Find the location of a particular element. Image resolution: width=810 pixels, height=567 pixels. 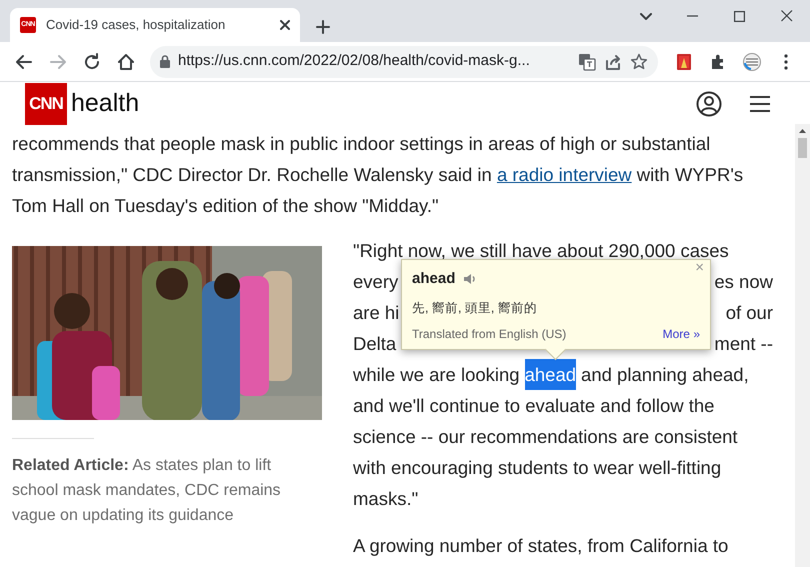

account-icon is located at coordinates (709, 104).